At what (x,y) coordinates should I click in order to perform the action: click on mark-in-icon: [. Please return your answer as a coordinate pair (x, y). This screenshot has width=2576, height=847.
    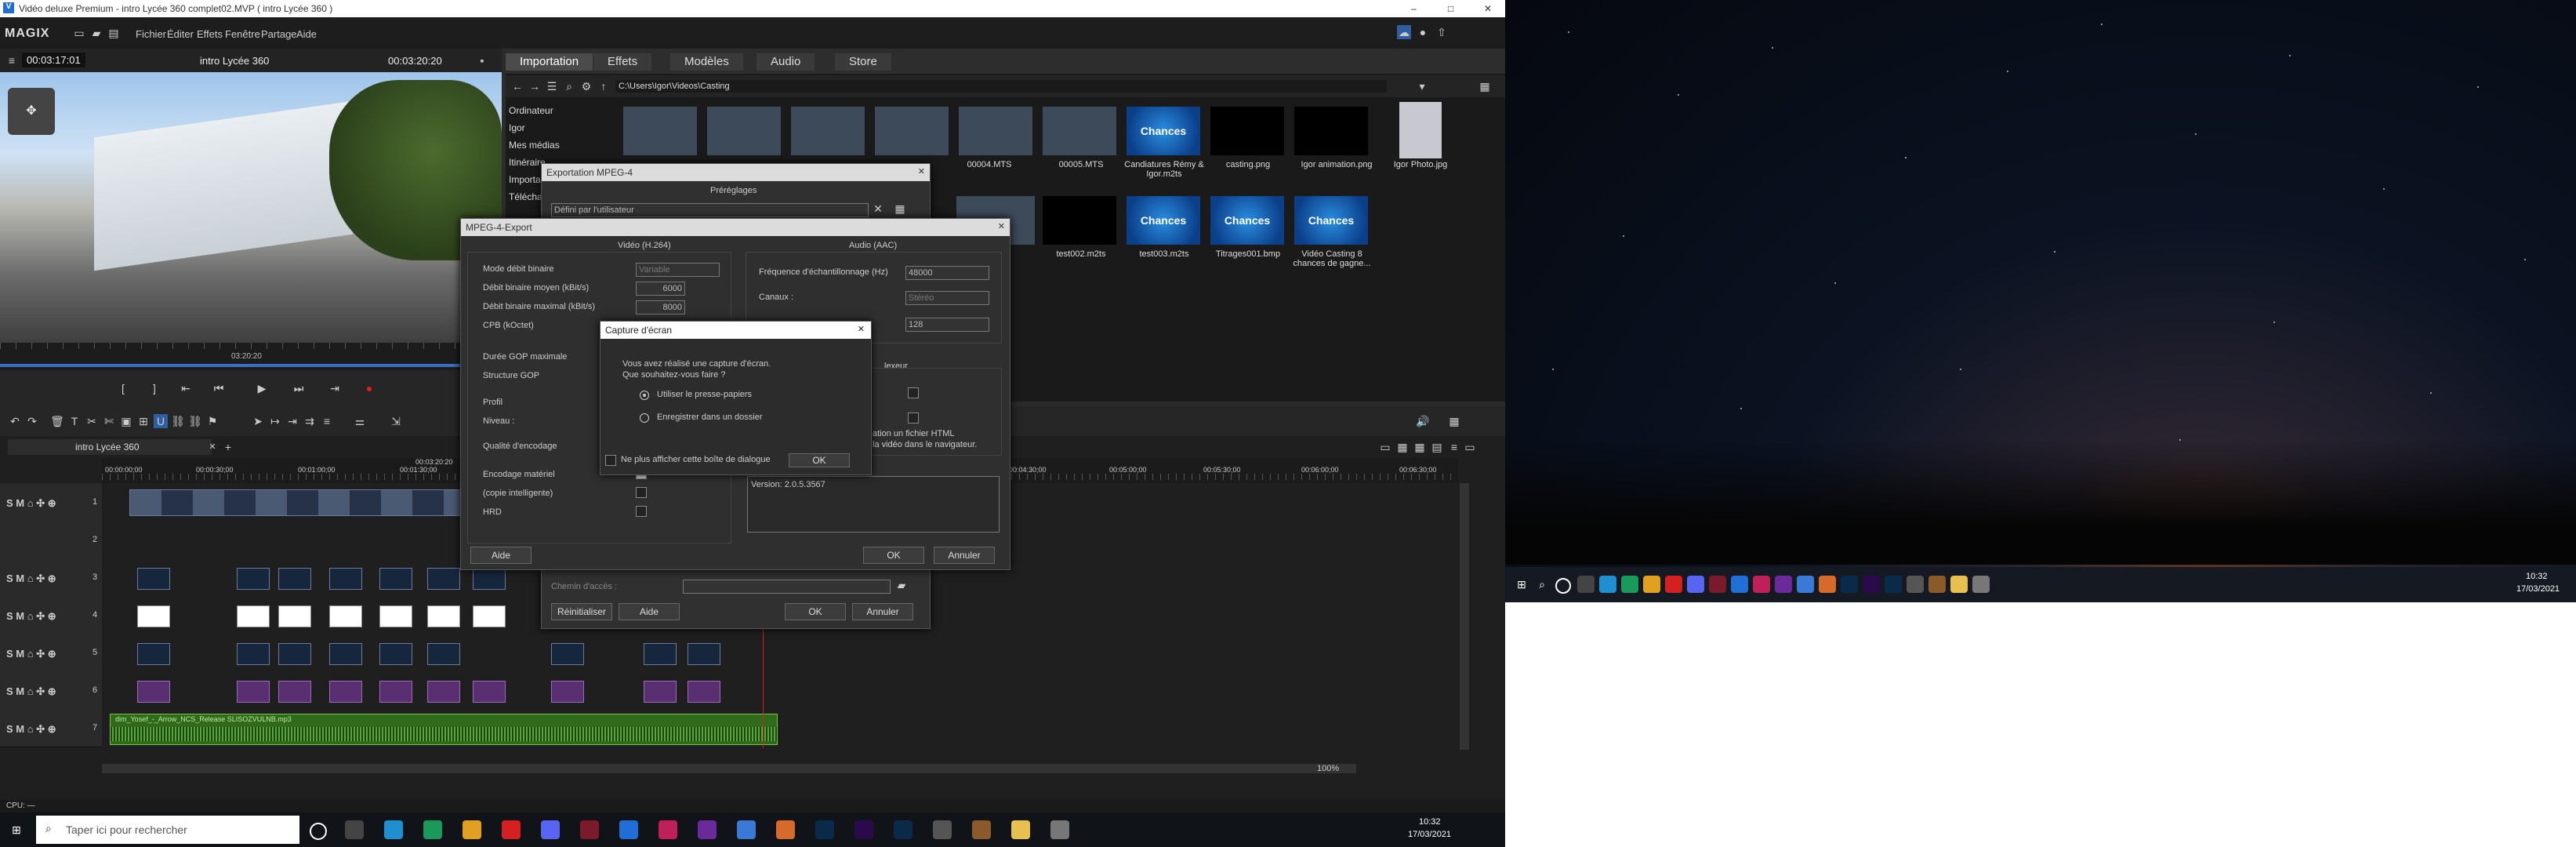
    Looking at the image, I should click on (123, 388).